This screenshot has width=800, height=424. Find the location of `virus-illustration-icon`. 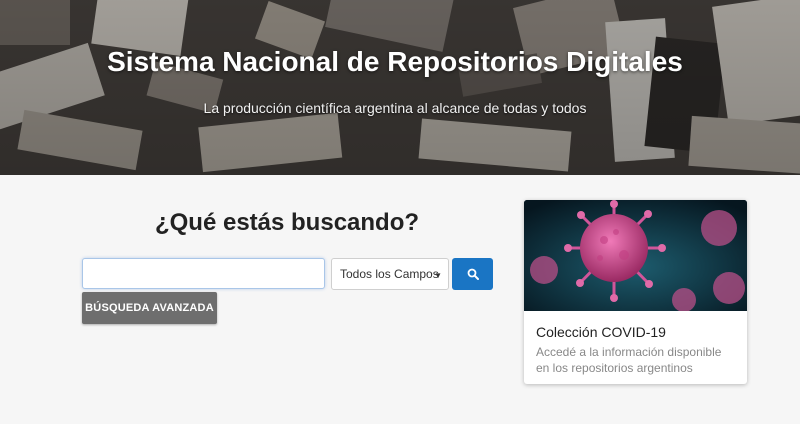

virus-illustration-icon is located at coordinates (635, 255).